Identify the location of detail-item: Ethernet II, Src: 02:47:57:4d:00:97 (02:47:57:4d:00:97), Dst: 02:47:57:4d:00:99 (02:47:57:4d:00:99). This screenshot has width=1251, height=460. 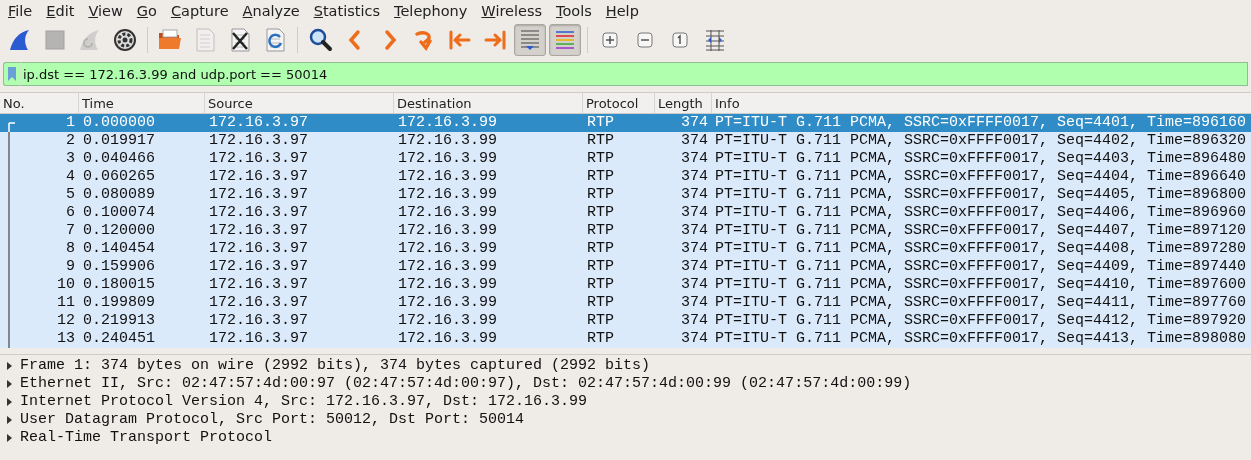
(466, 384).